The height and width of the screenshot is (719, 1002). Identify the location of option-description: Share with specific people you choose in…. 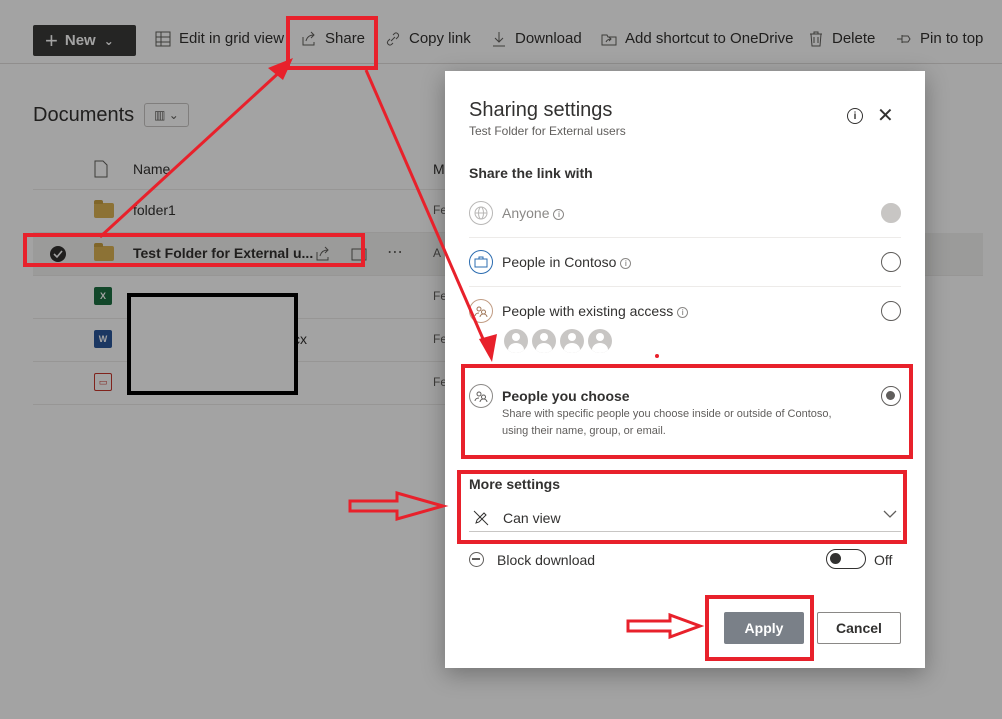
(667, 422).